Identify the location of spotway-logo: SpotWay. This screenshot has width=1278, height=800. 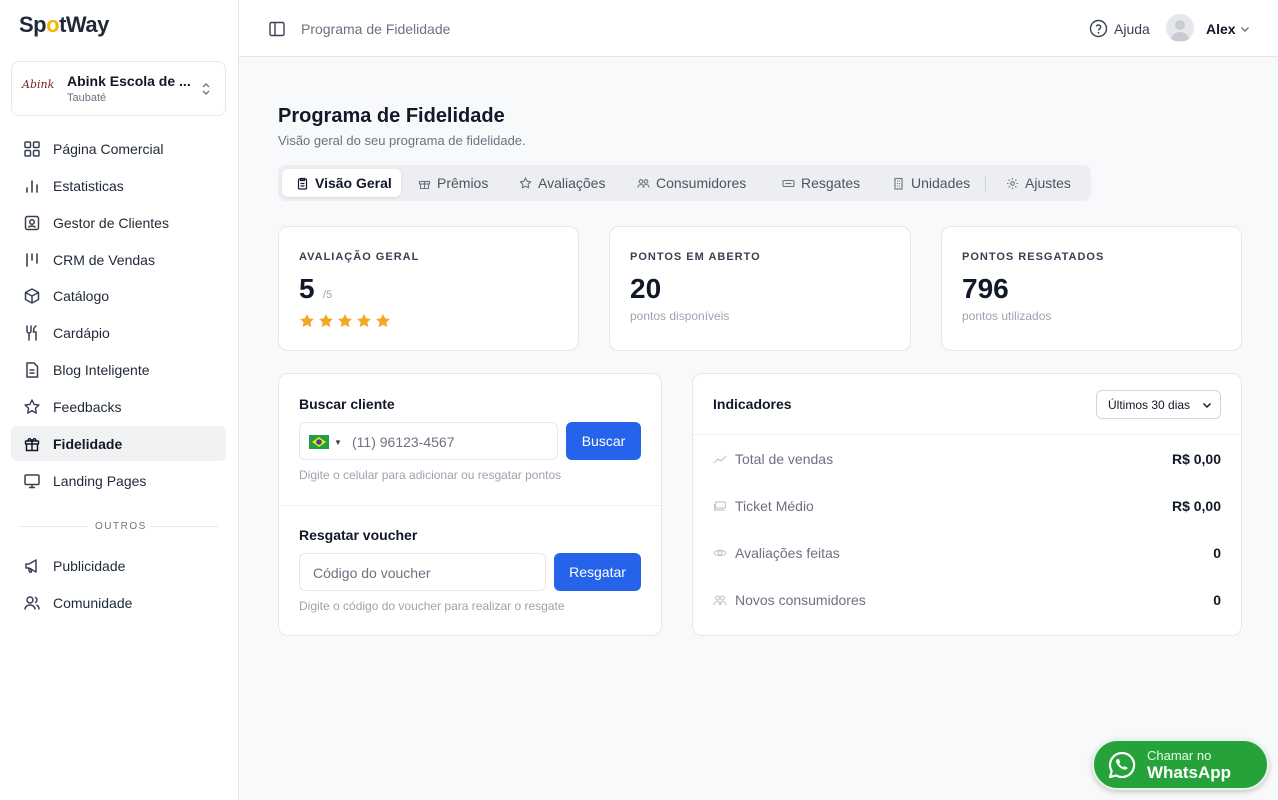
(64, 25).